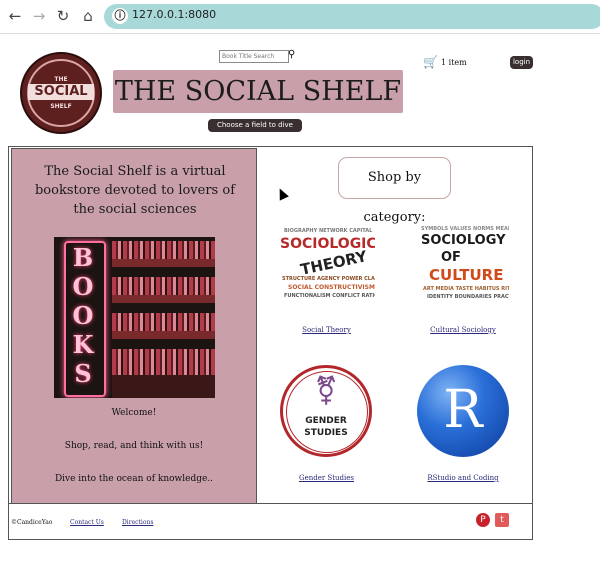 The width and height of the screenshot is (600, 565). What do you see at coordinates (39, 16) in the screenshot?
I see `forward-icon: →` at bounding box center [39, 16].